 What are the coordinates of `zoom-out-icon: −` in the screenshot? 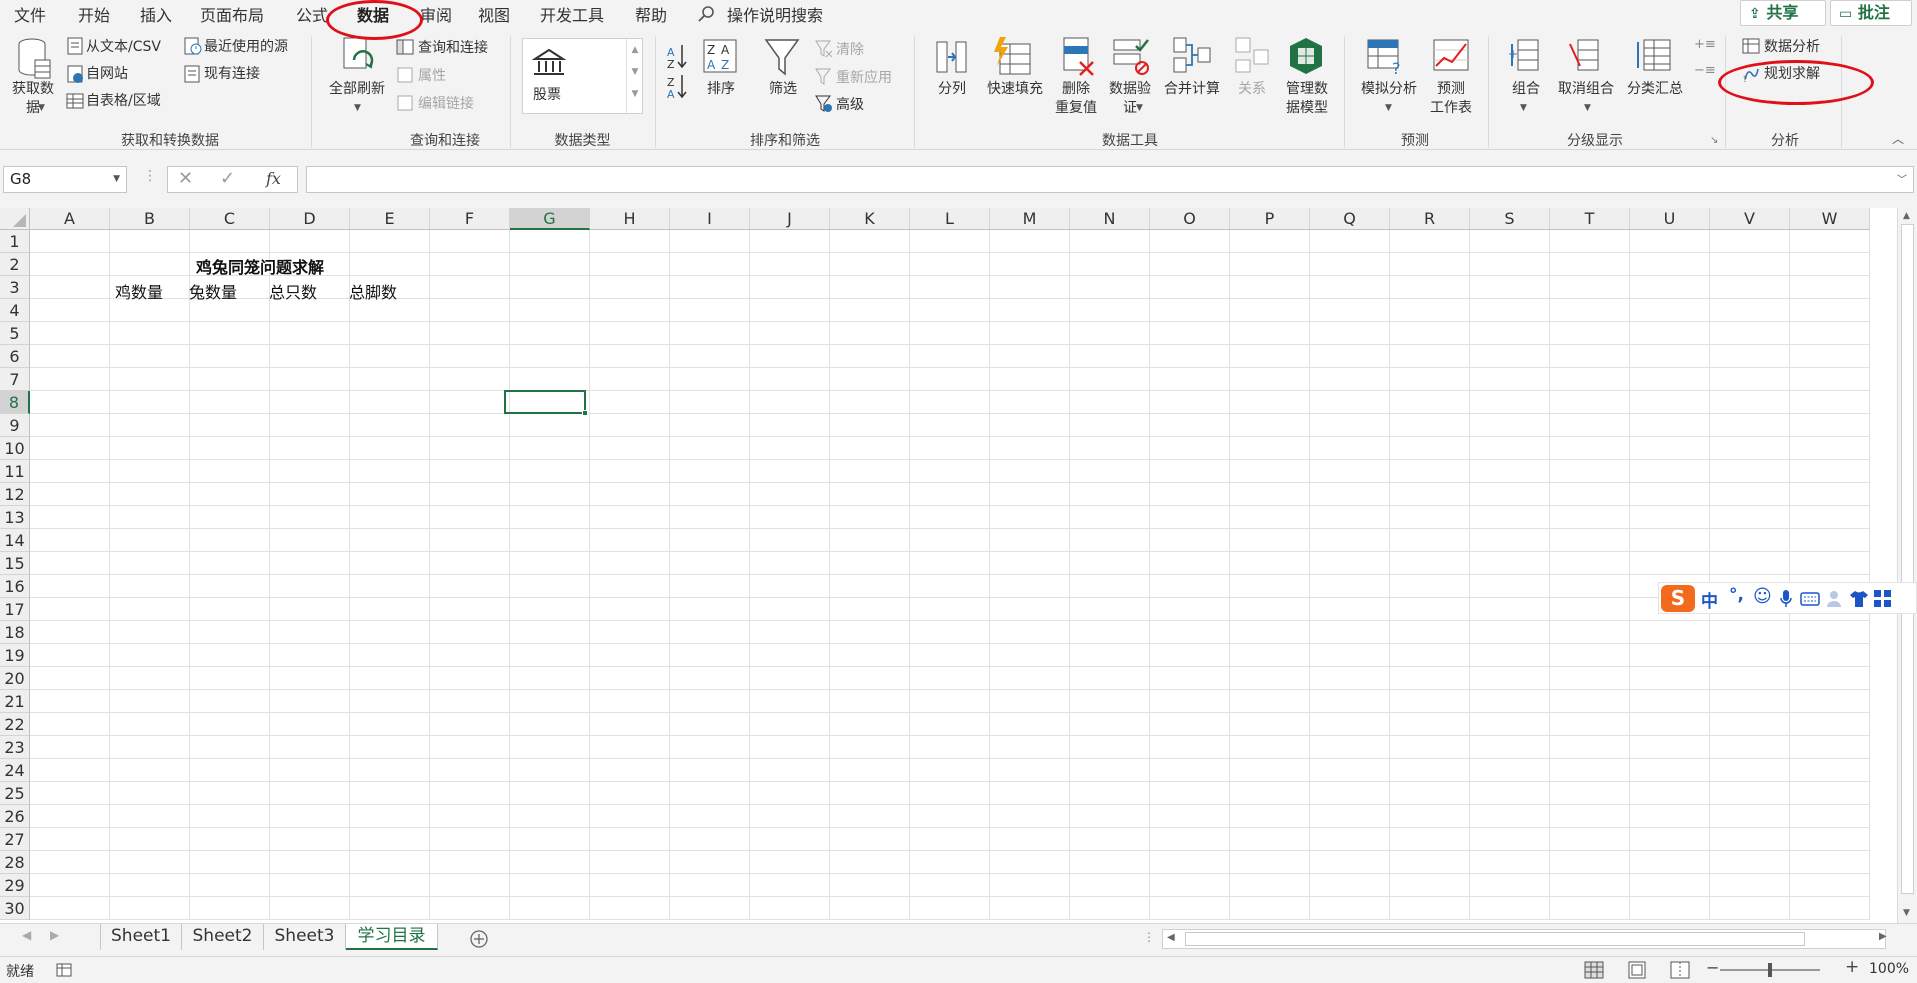 It's located at (1712, 967).